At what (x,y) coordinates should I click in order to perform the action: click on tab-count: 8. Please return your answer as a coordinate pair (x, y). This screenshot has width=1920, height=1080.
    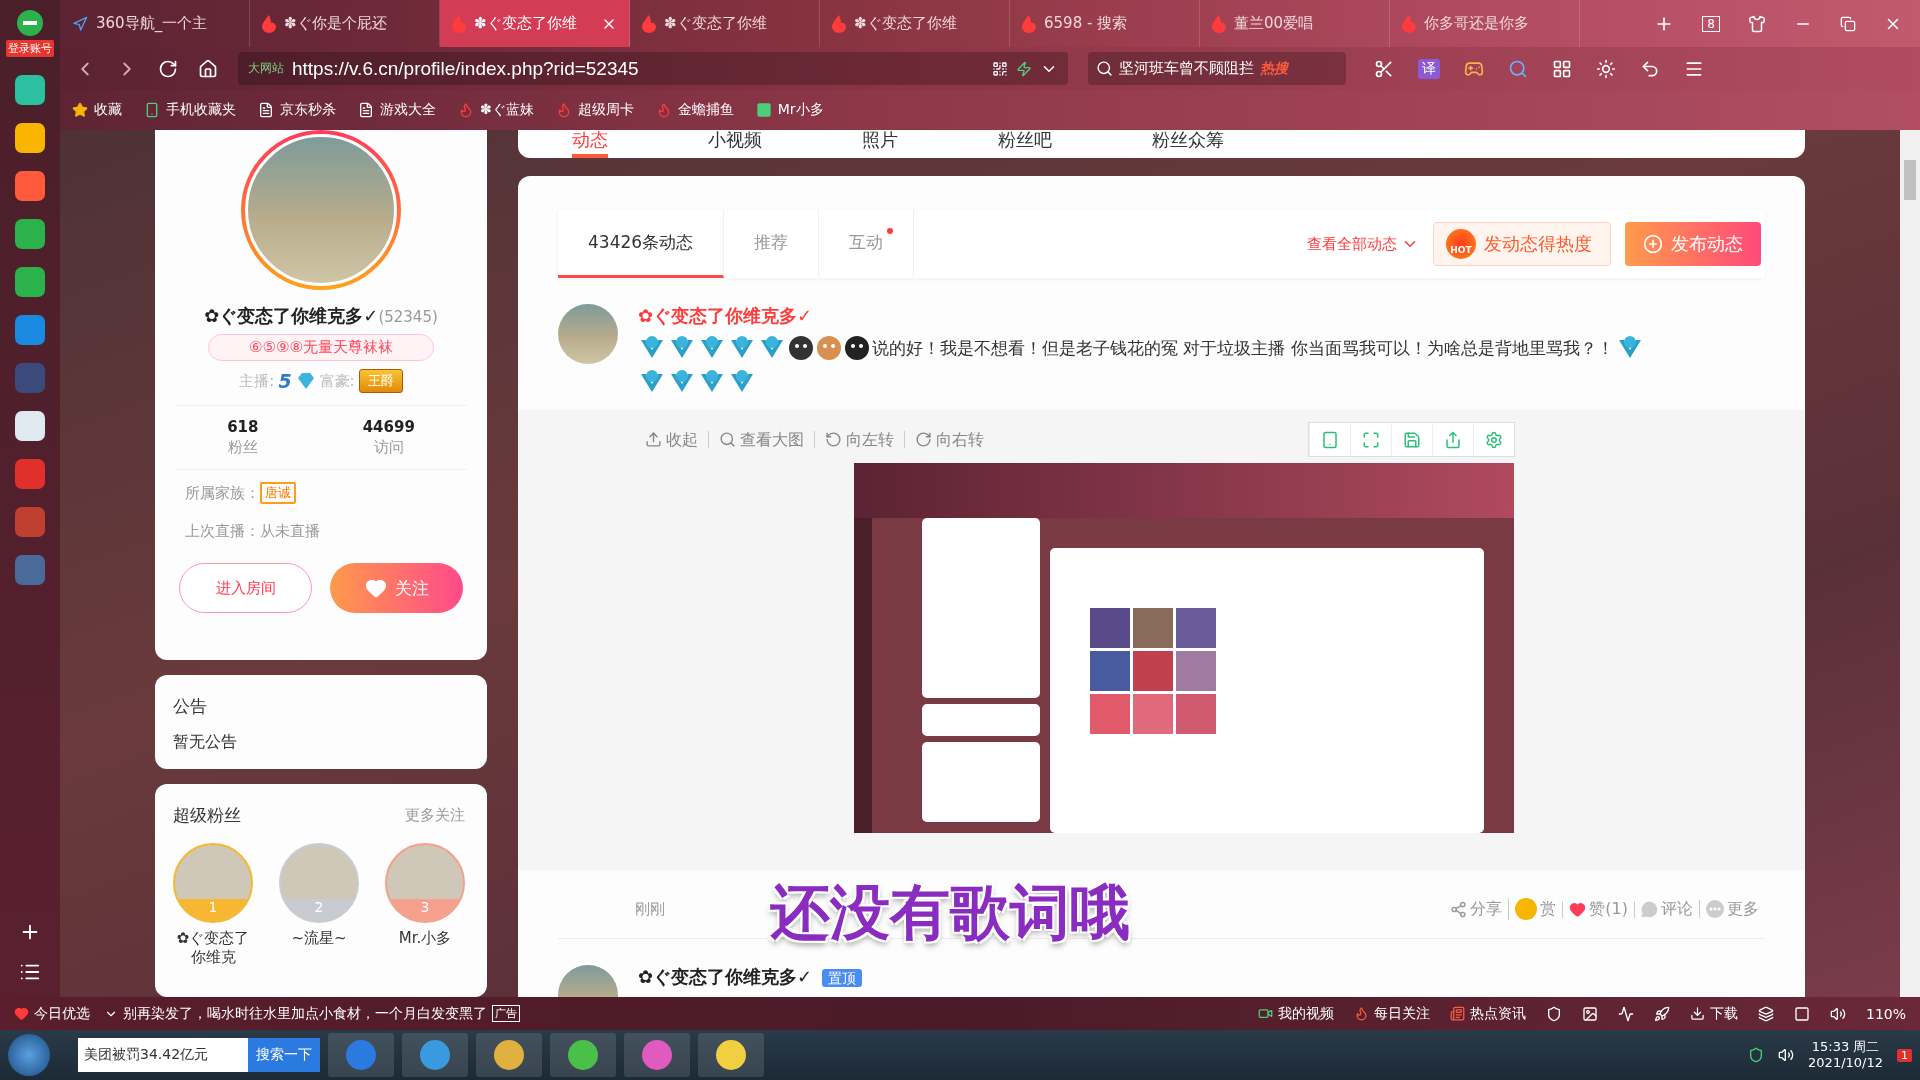
    Looking at the image, I should click on (1711, 23).